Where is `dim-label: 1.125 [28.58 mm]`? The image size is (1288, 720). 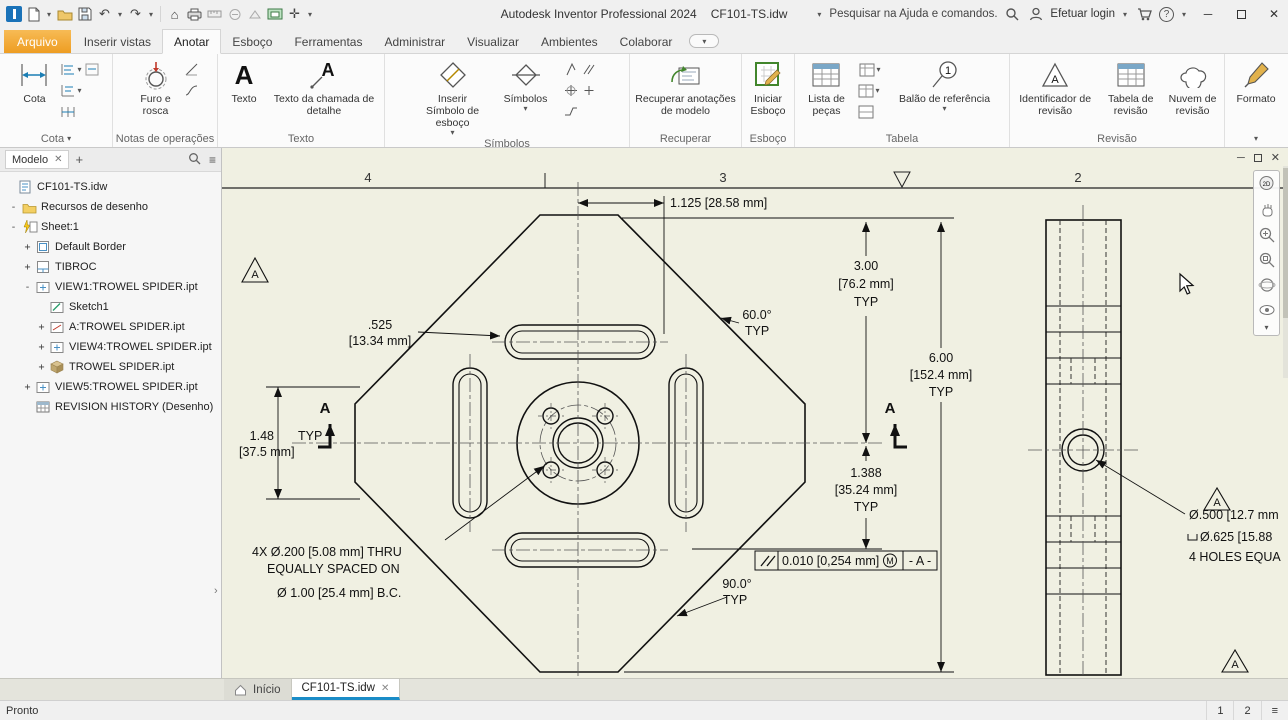 dim-label: 1.125 [28.58 mm] is located at coordinates (718, 203).